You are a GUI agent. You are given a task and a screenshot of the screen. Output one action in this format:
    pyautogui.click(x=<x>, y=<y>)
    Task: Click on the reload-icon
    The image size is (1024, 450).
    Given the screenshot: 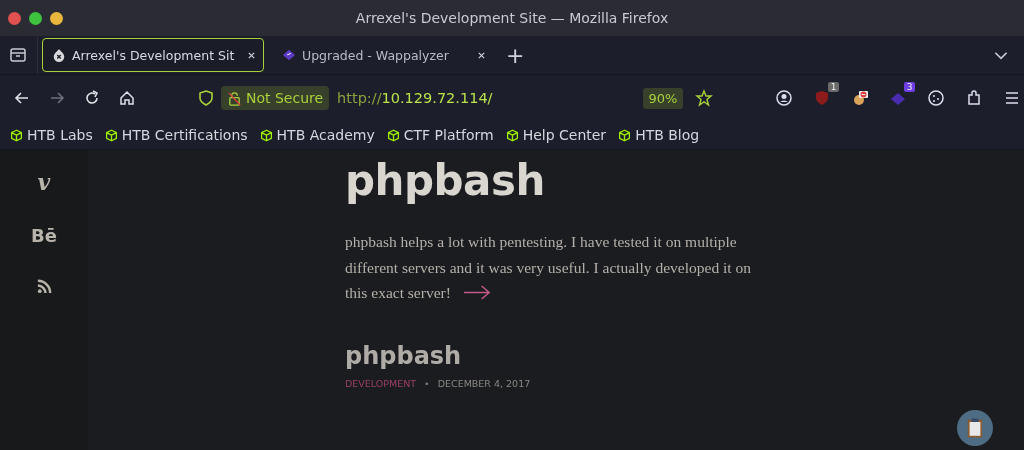 What is the action you would take?
    pyautogui.click(x=92, y=98)
    